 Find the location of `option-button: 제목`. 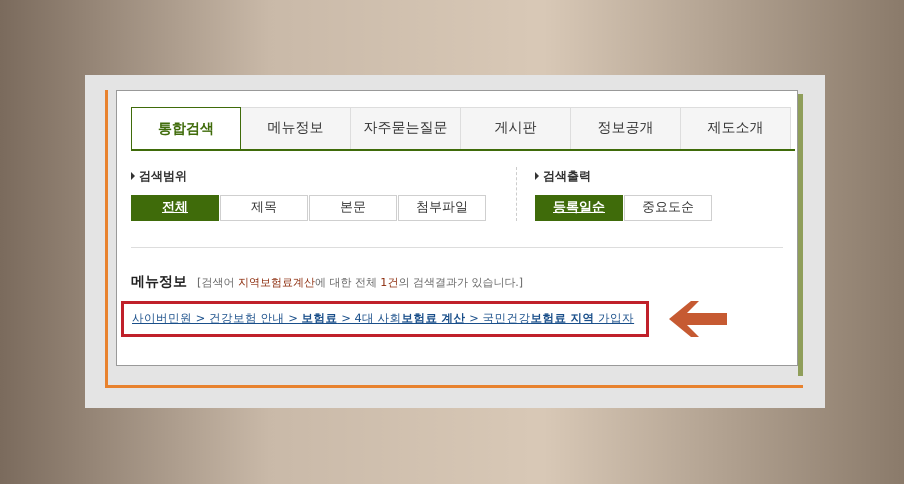

option-button: 제목 is located at coordinates (264, 208).